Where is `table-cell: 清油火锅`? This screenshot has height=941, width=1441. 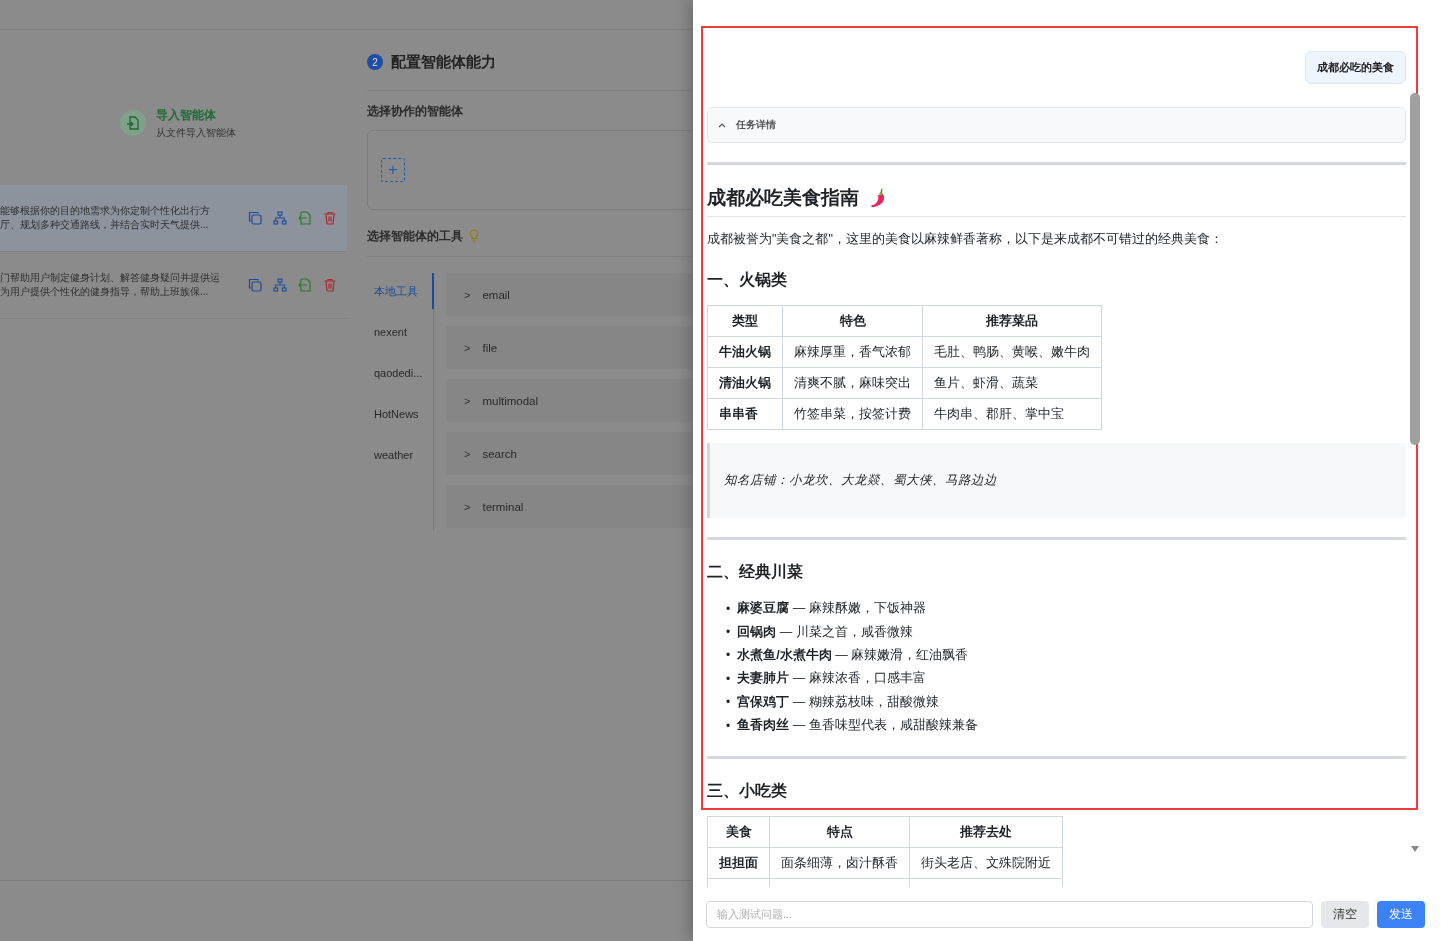 table-cell: 清油火锅 is located at coordinates (745, 383).